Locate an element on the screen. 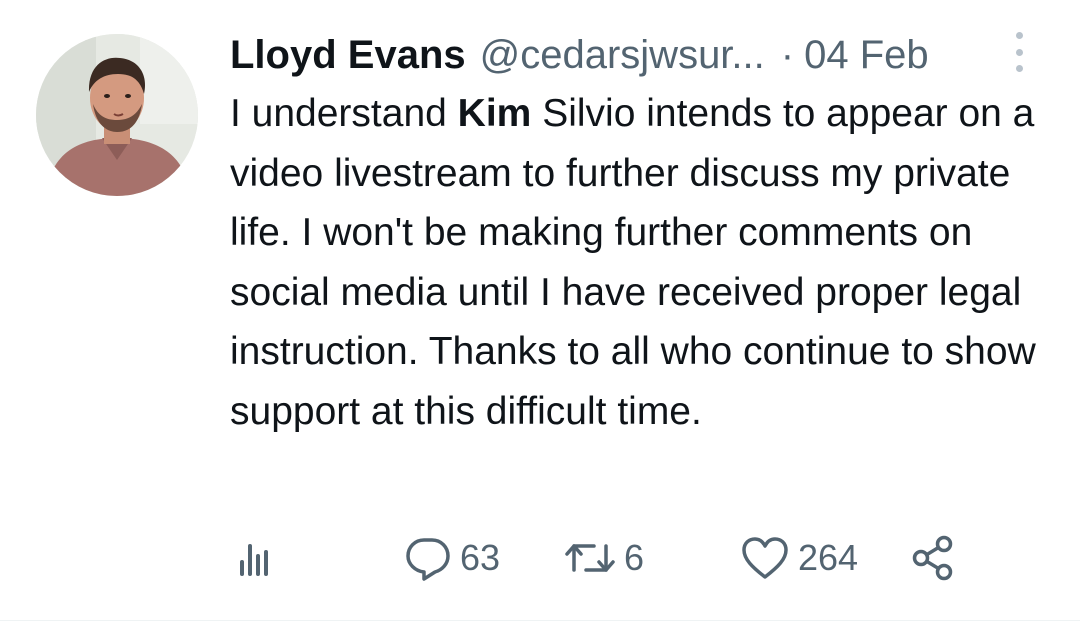 Image resolution: width=1080 pixels, height=627 pixels. avatar-image is located at coordinates (117, 115).